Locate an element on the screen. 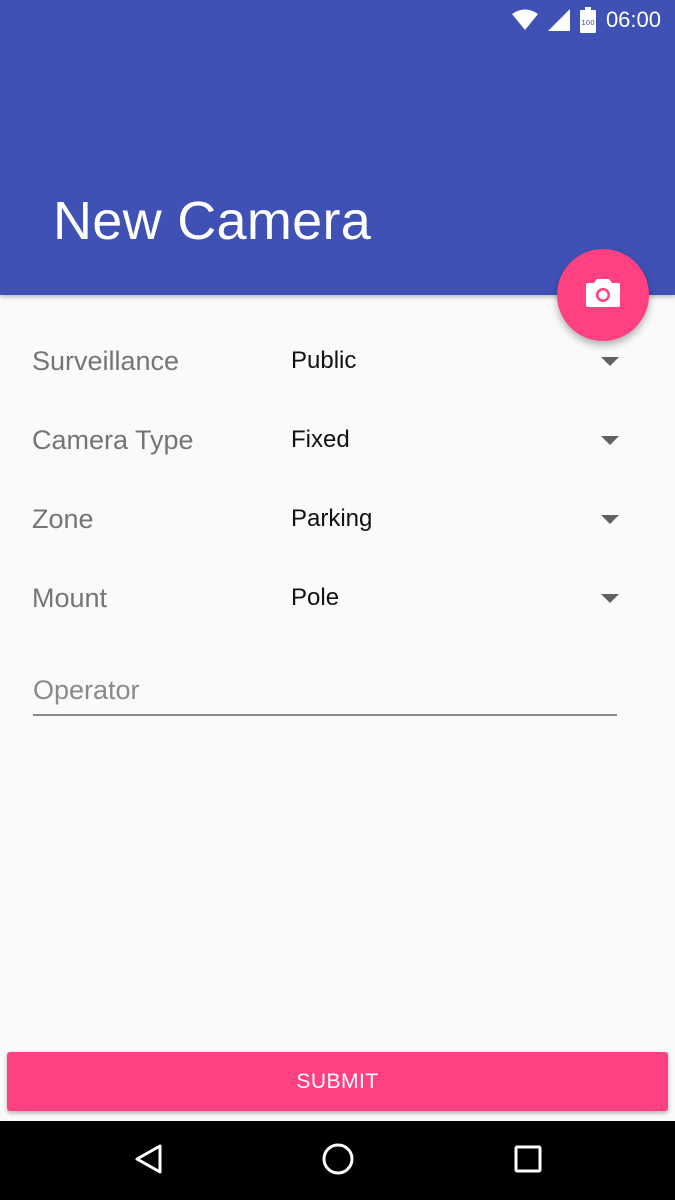 The width and height of the screenshot is (675, 1200). mount-value: Pole is located at coordinates (315, 597).